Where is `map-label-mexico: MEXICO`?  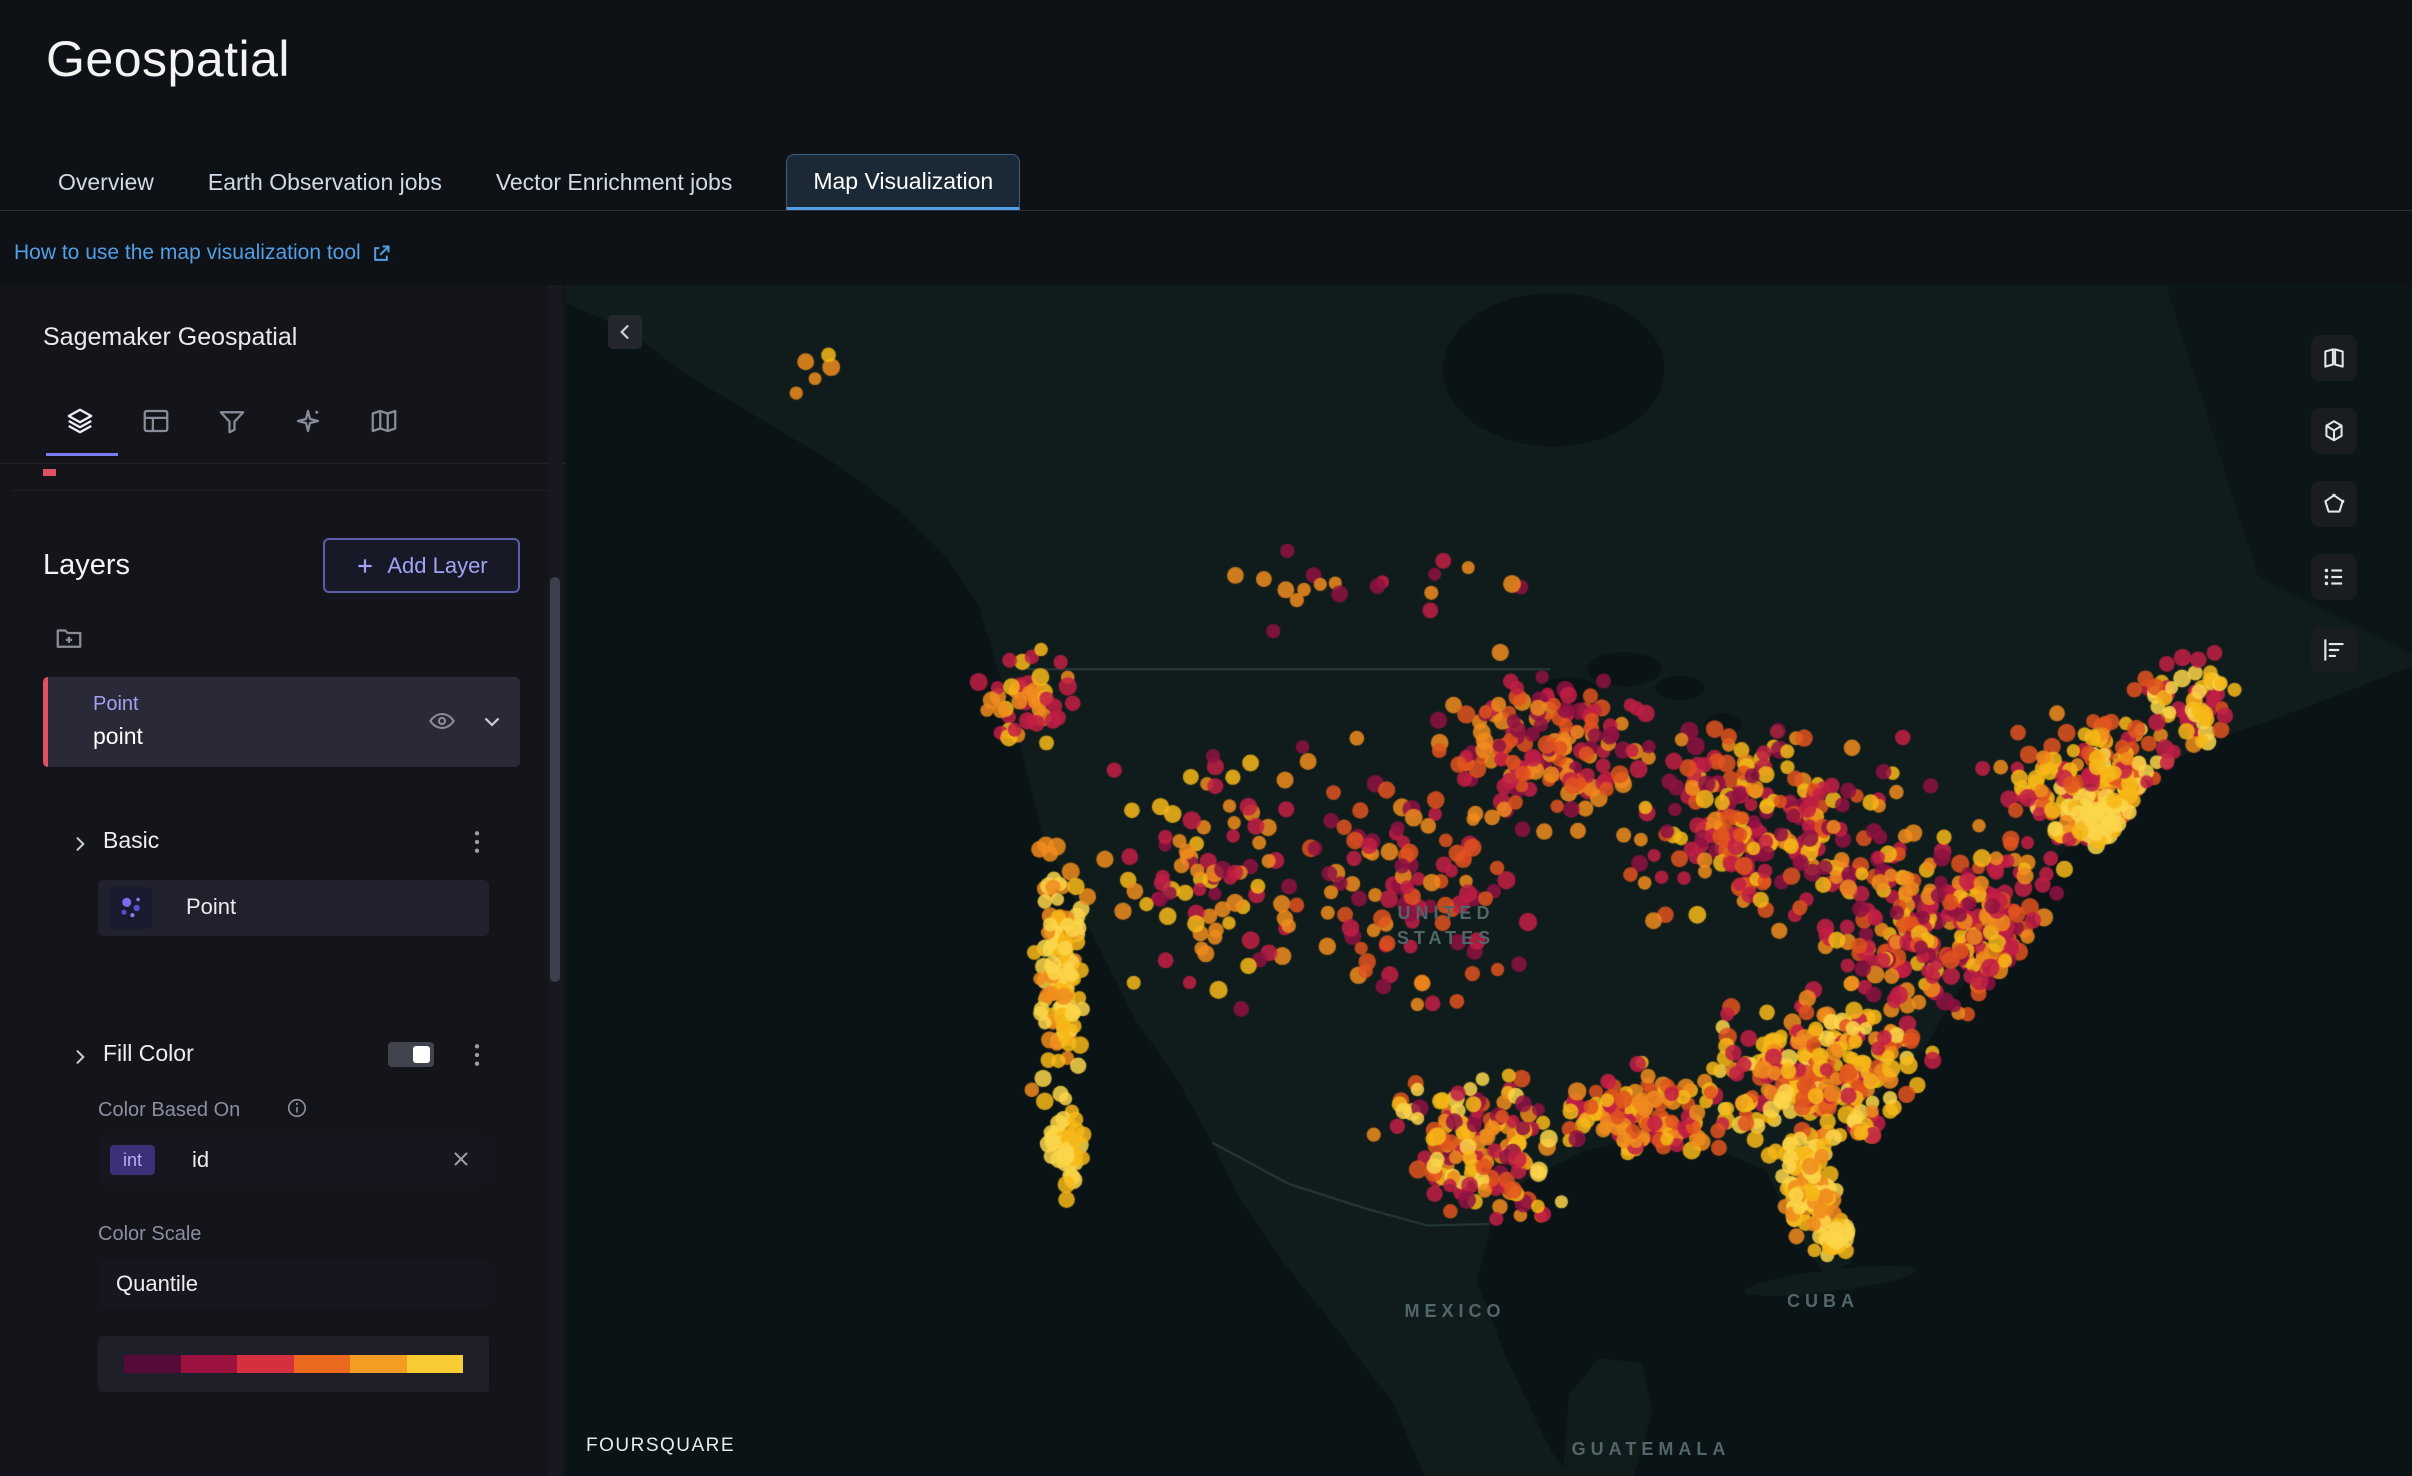 map-label-mexico: MEXICO is located at coordinates (1455, 1311).